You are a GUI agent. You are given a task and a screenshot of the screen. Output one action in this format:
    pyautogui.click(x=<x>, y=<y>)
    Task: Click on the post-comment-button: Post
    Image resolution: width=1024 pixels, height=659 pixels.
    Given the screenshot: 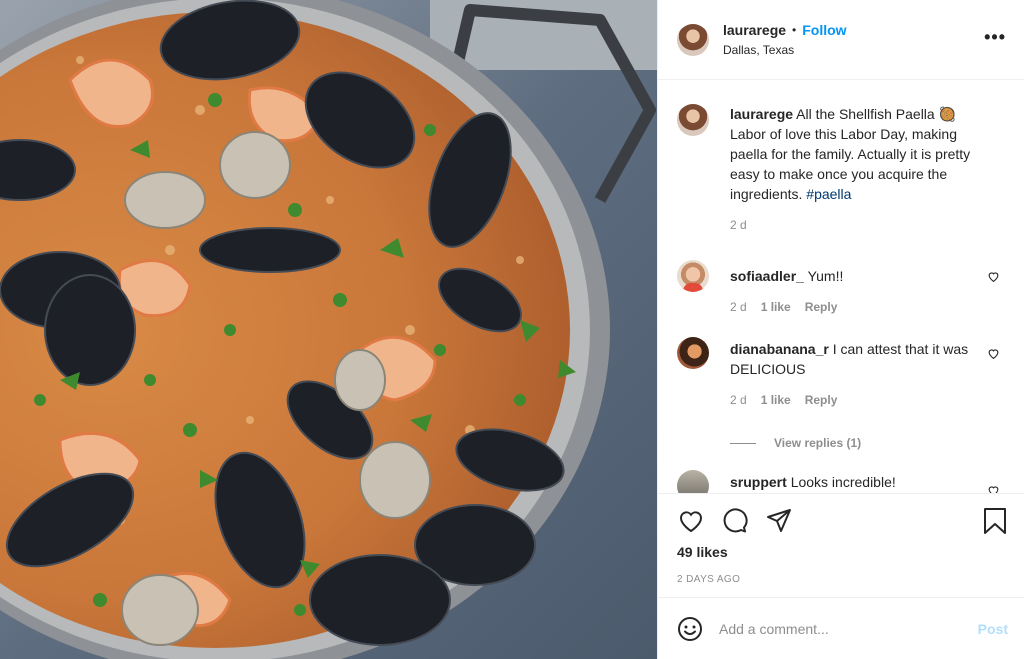 What is the action you would take?
    pyautogui.click(x=993, y=629)
    